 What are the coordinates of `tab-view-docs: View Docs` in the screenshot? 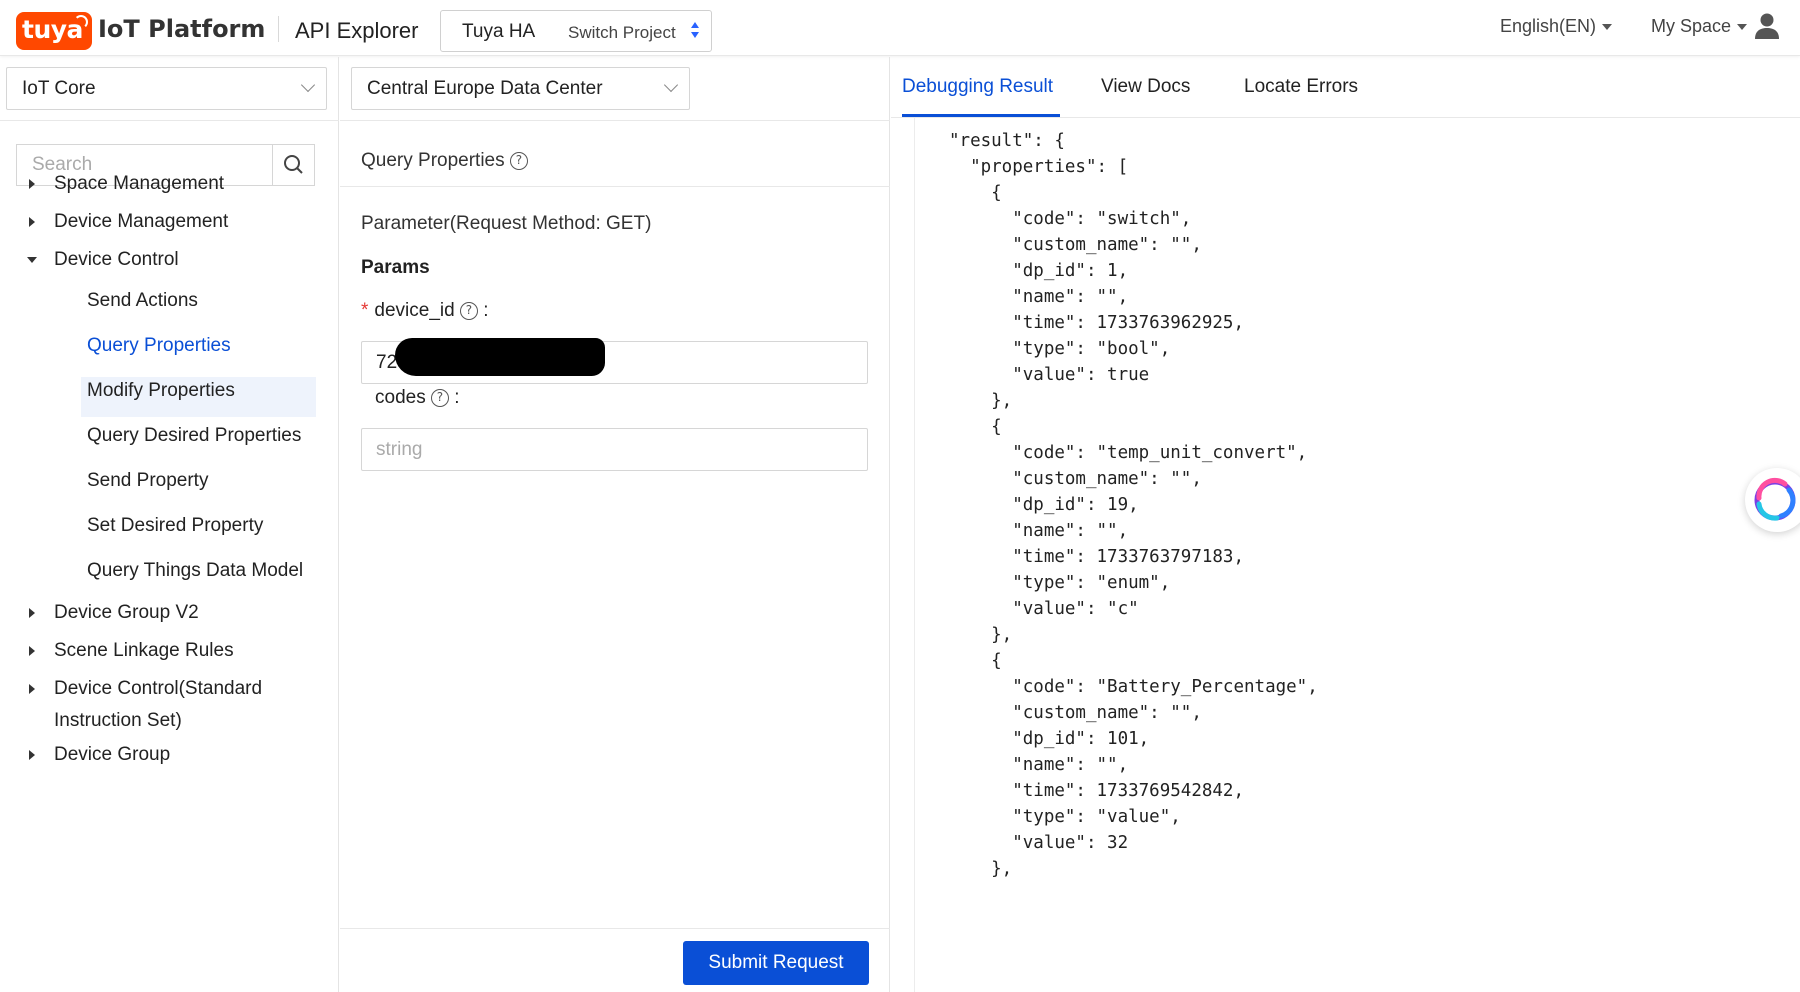 It's located at (1145, 87).